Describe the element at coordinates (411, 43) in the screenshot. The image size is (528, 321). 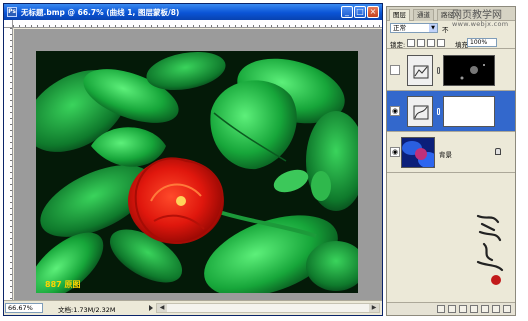
I see `lock-transparency-icon` at that location.